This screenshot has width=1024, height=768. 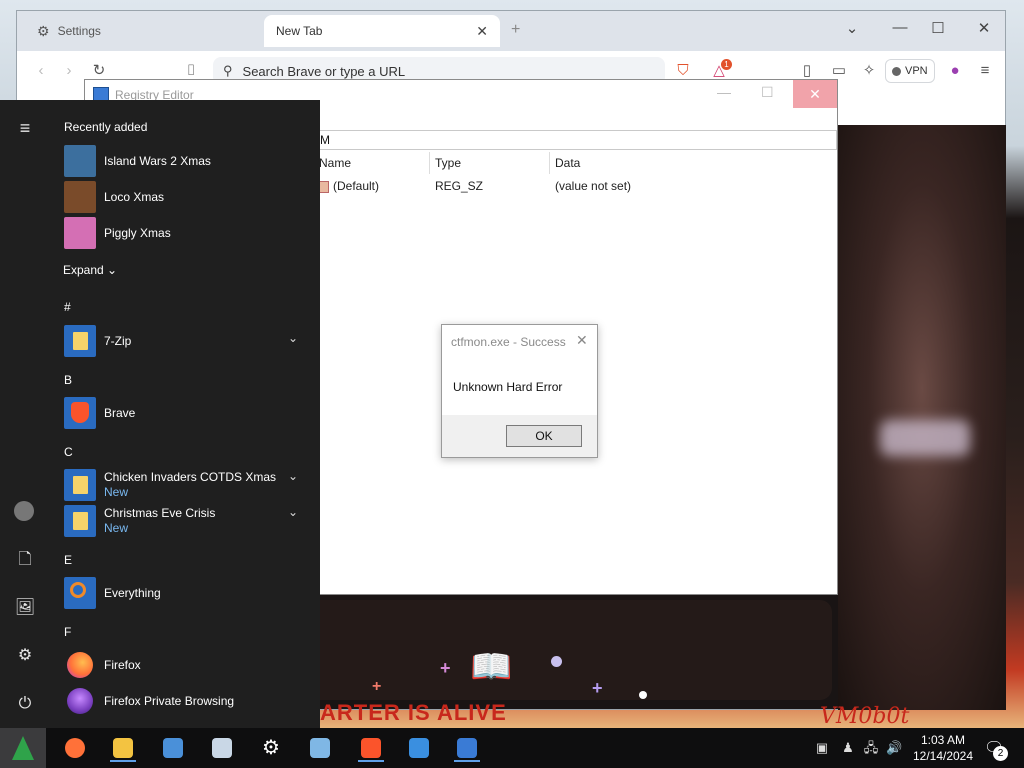 What do you see at coordinates (371, 748) in the screenshot?
I see `taskbar-brave` at bounding box center [371, 748].